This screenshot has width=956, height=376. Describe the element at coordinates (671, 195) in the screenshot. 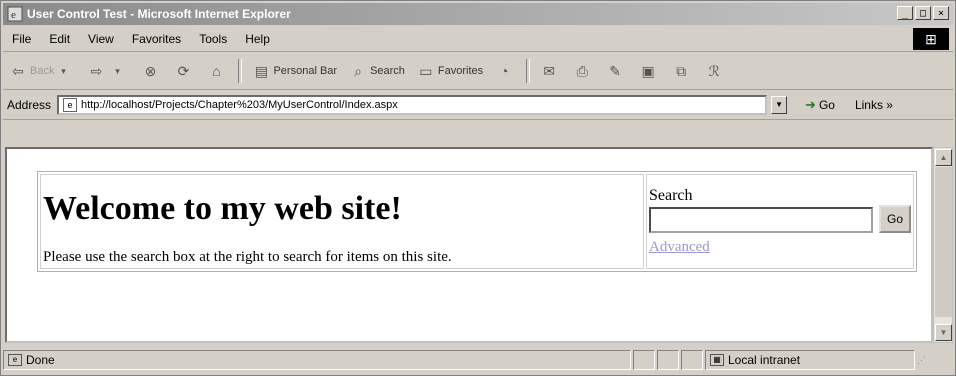

I see `search-box-label: Search` at that location.